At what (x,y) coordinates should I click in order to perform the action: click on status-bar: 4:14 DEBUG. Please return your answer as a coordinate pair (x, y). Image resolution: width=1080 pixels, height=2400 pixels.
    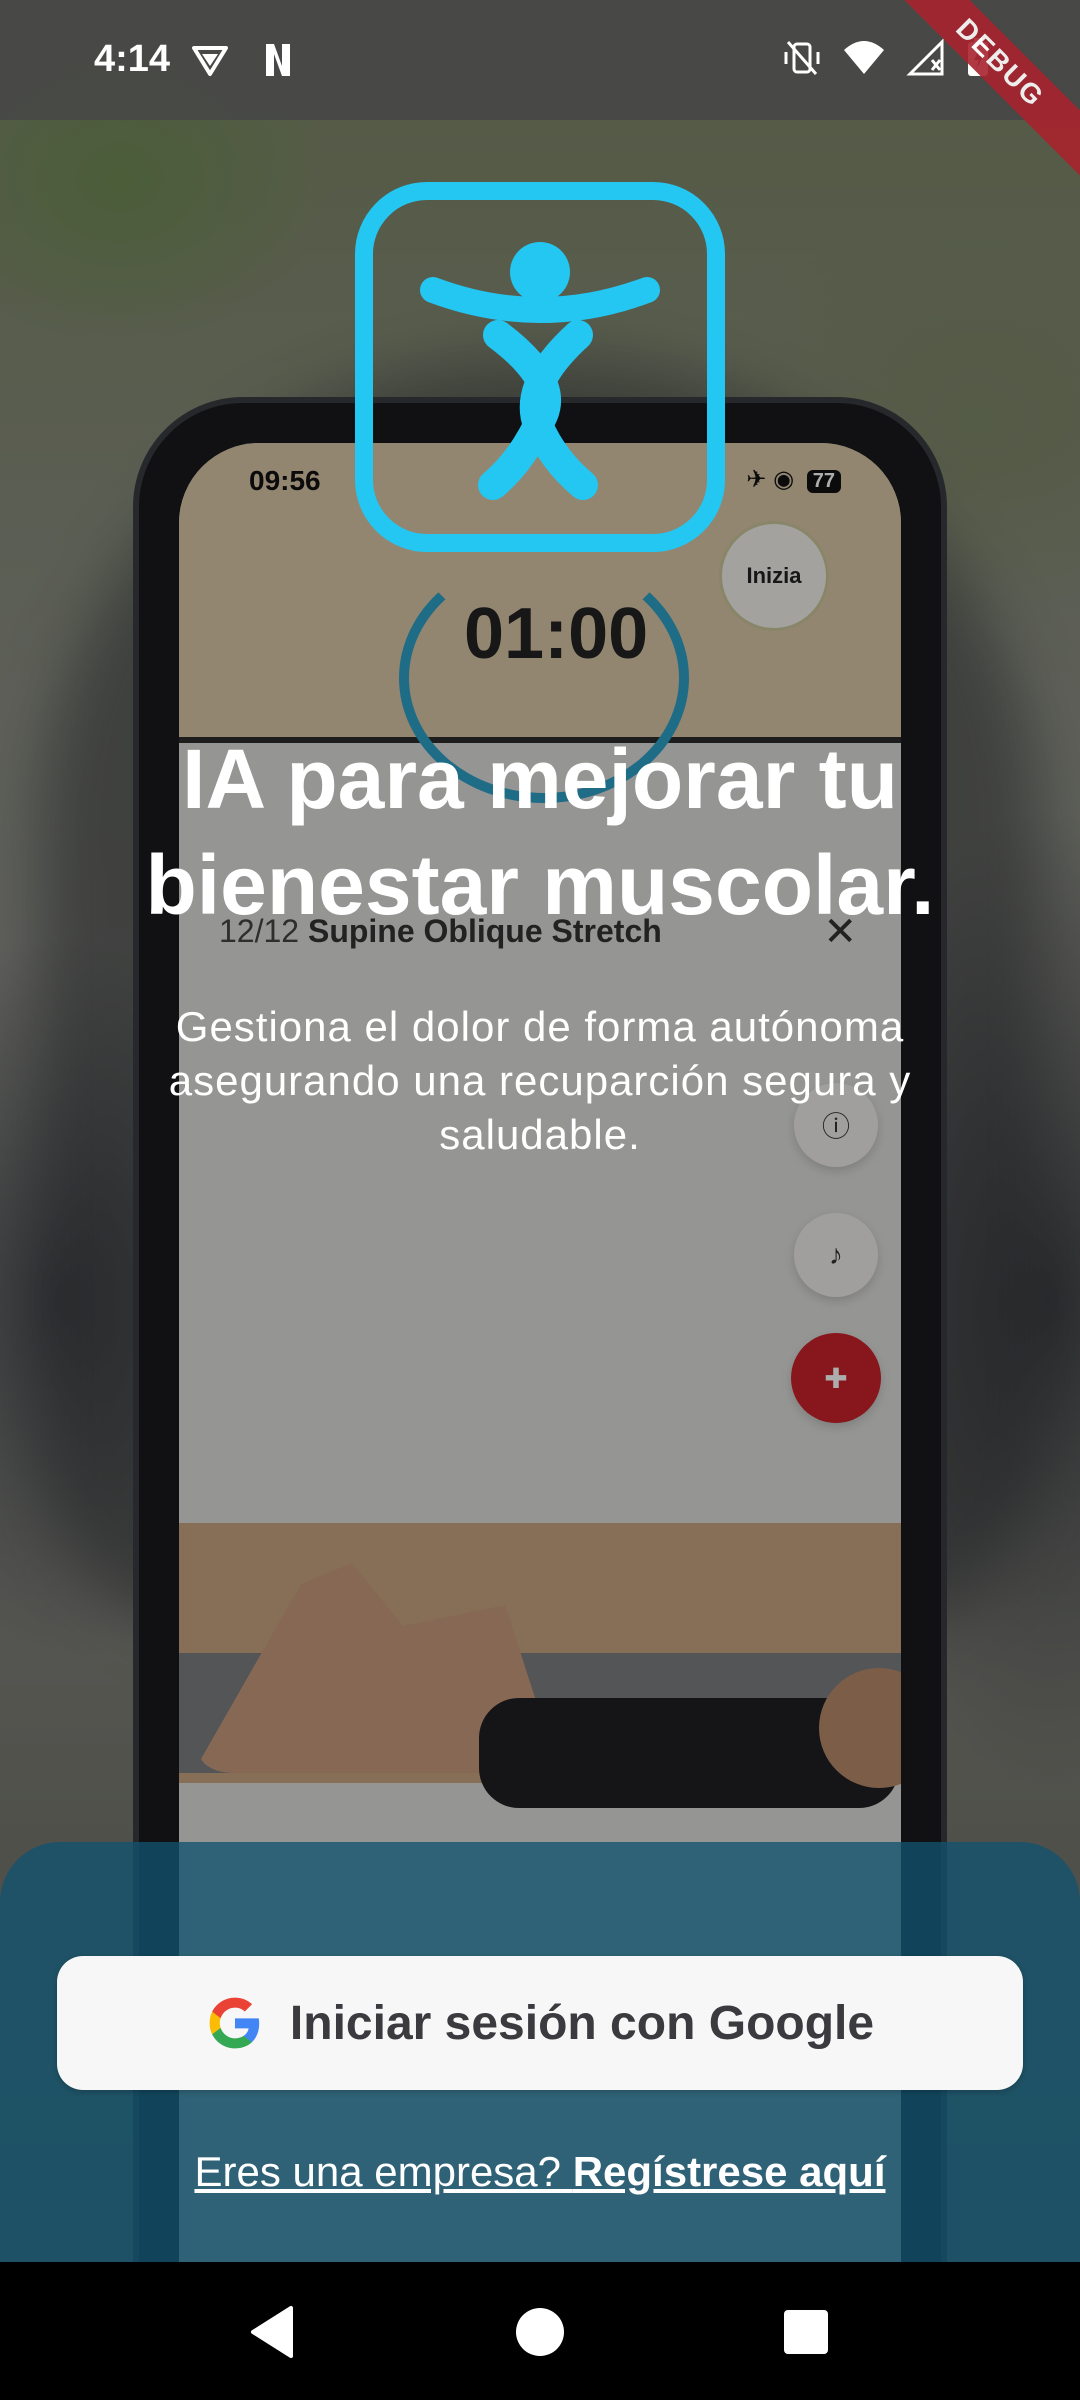
    Looking at the image, I should click on (540, 89).